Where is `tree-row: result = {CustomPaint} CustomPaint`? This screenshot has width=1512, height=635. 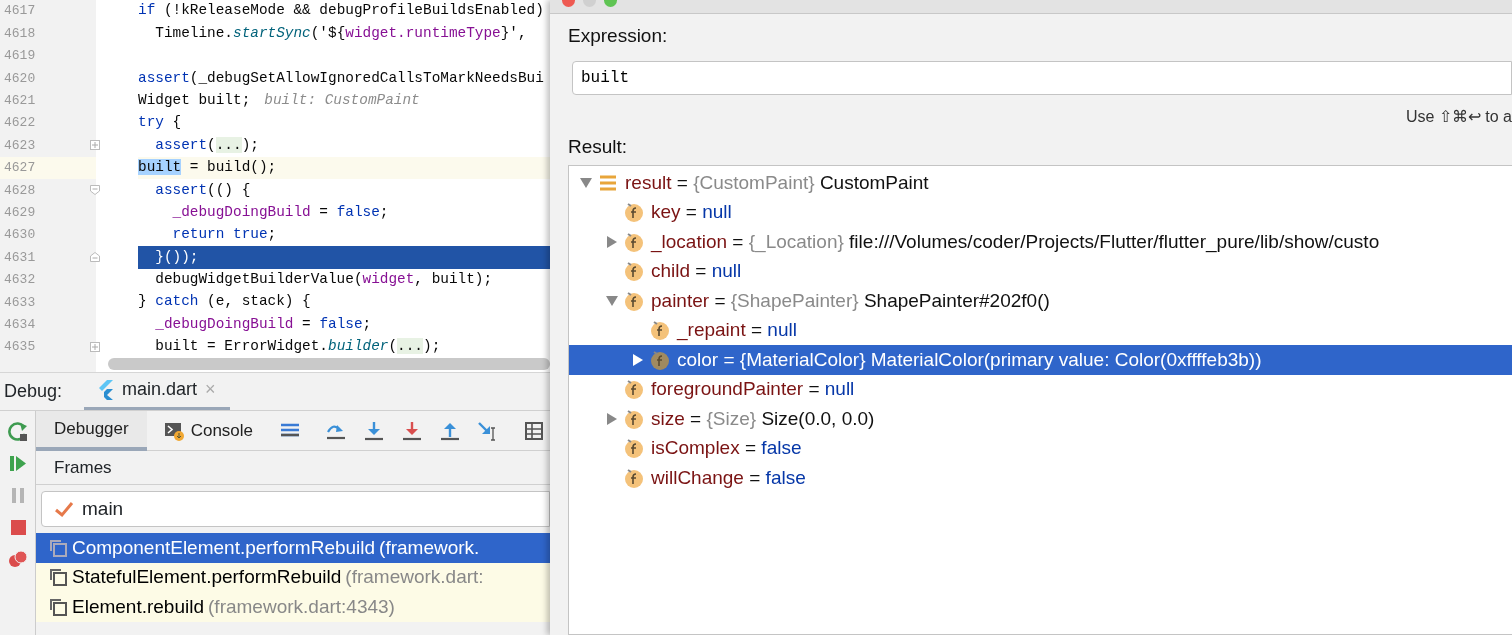 tree-row: result = {CustomPaint} CustomPaint is located at coordinates (1040, 183).